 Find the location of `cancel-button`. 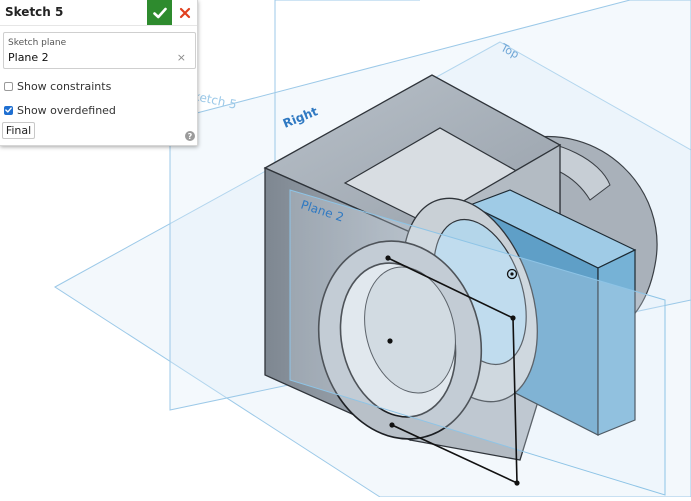

cancel-button is located at coordinates (184, 12).